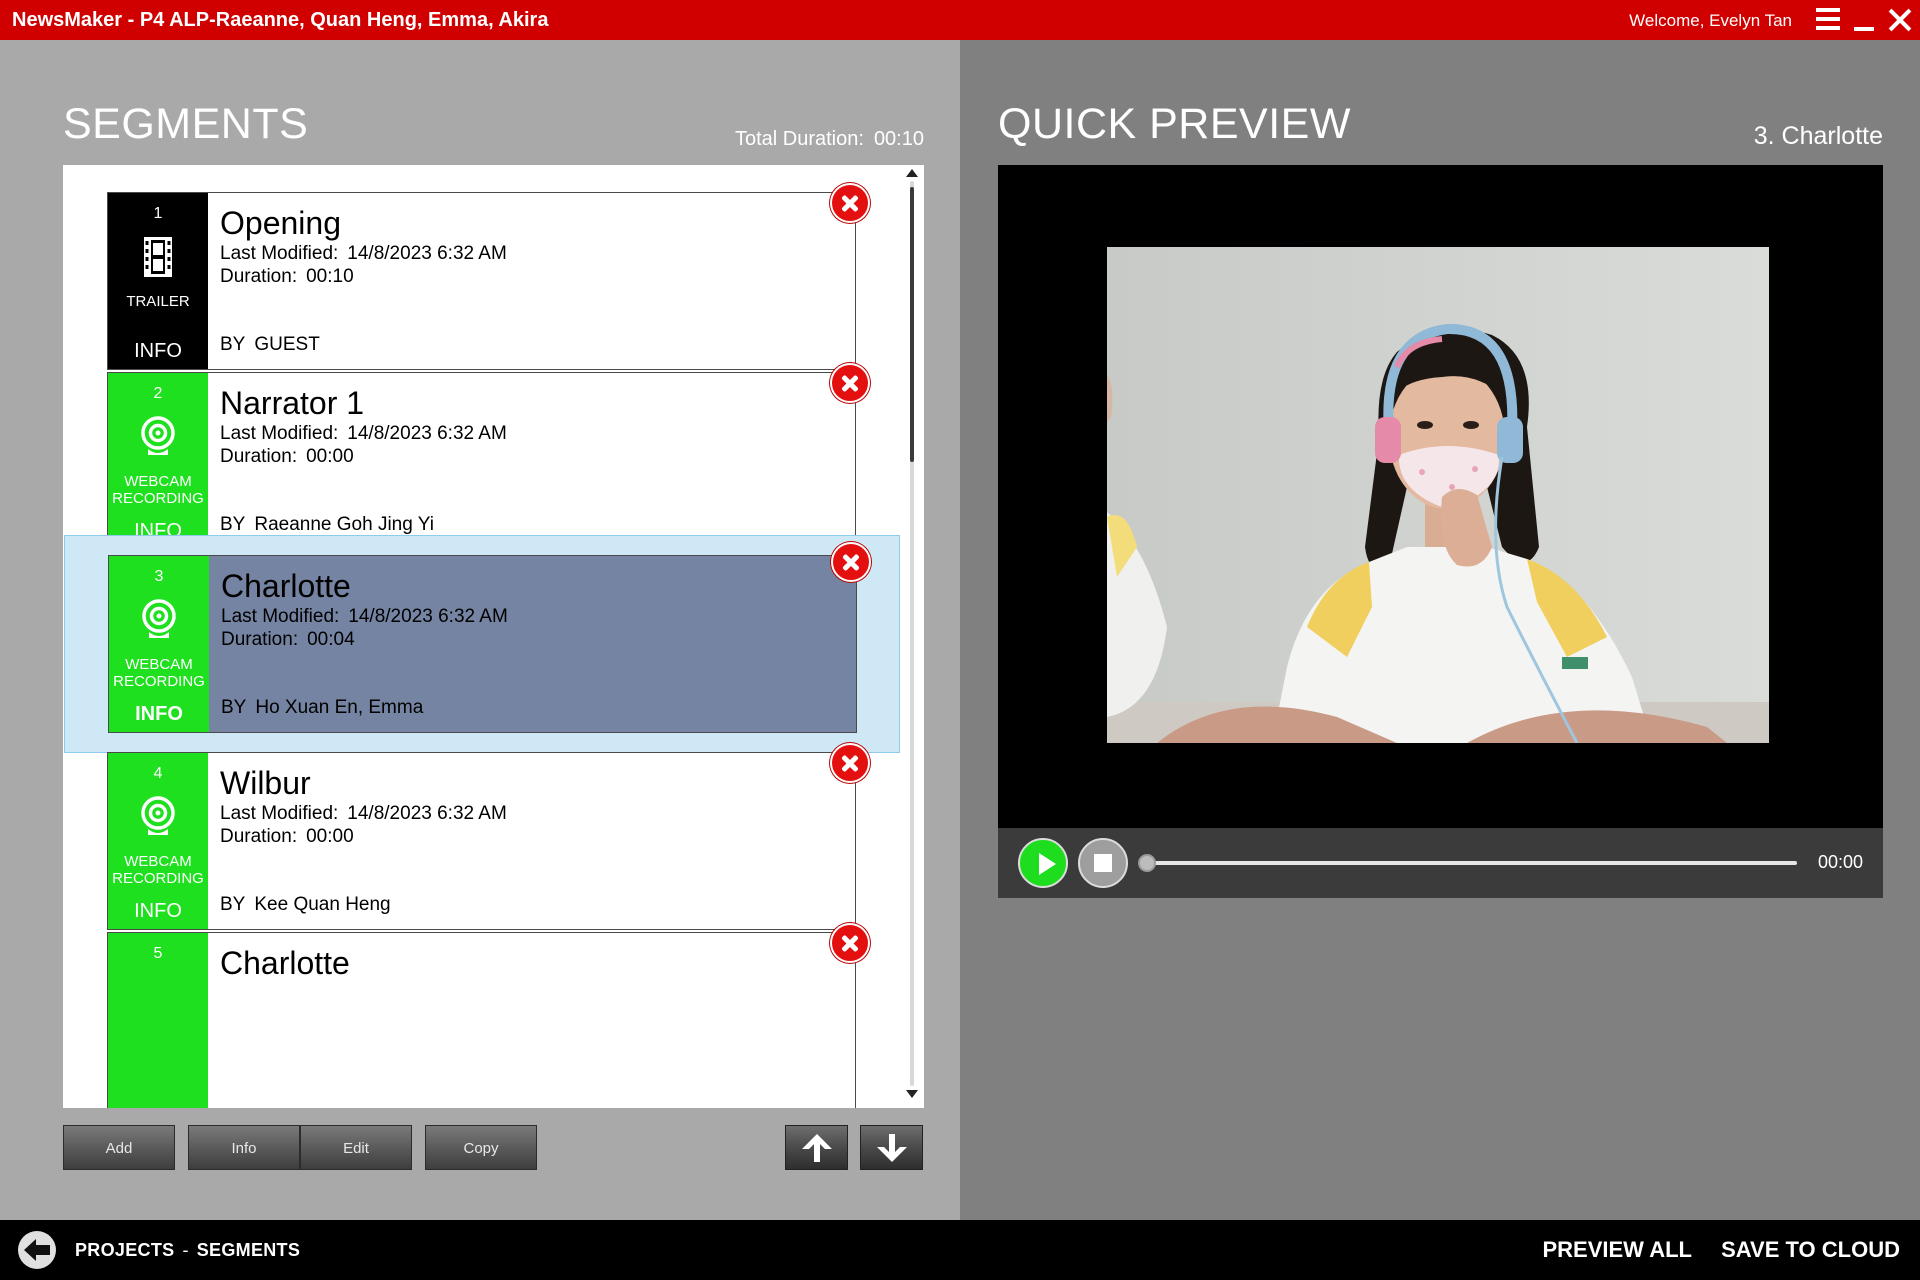  What do you see at coordinates (1828, 20) in the screenshot?
I see `menu-icon` at bounding box center [1828, 20].